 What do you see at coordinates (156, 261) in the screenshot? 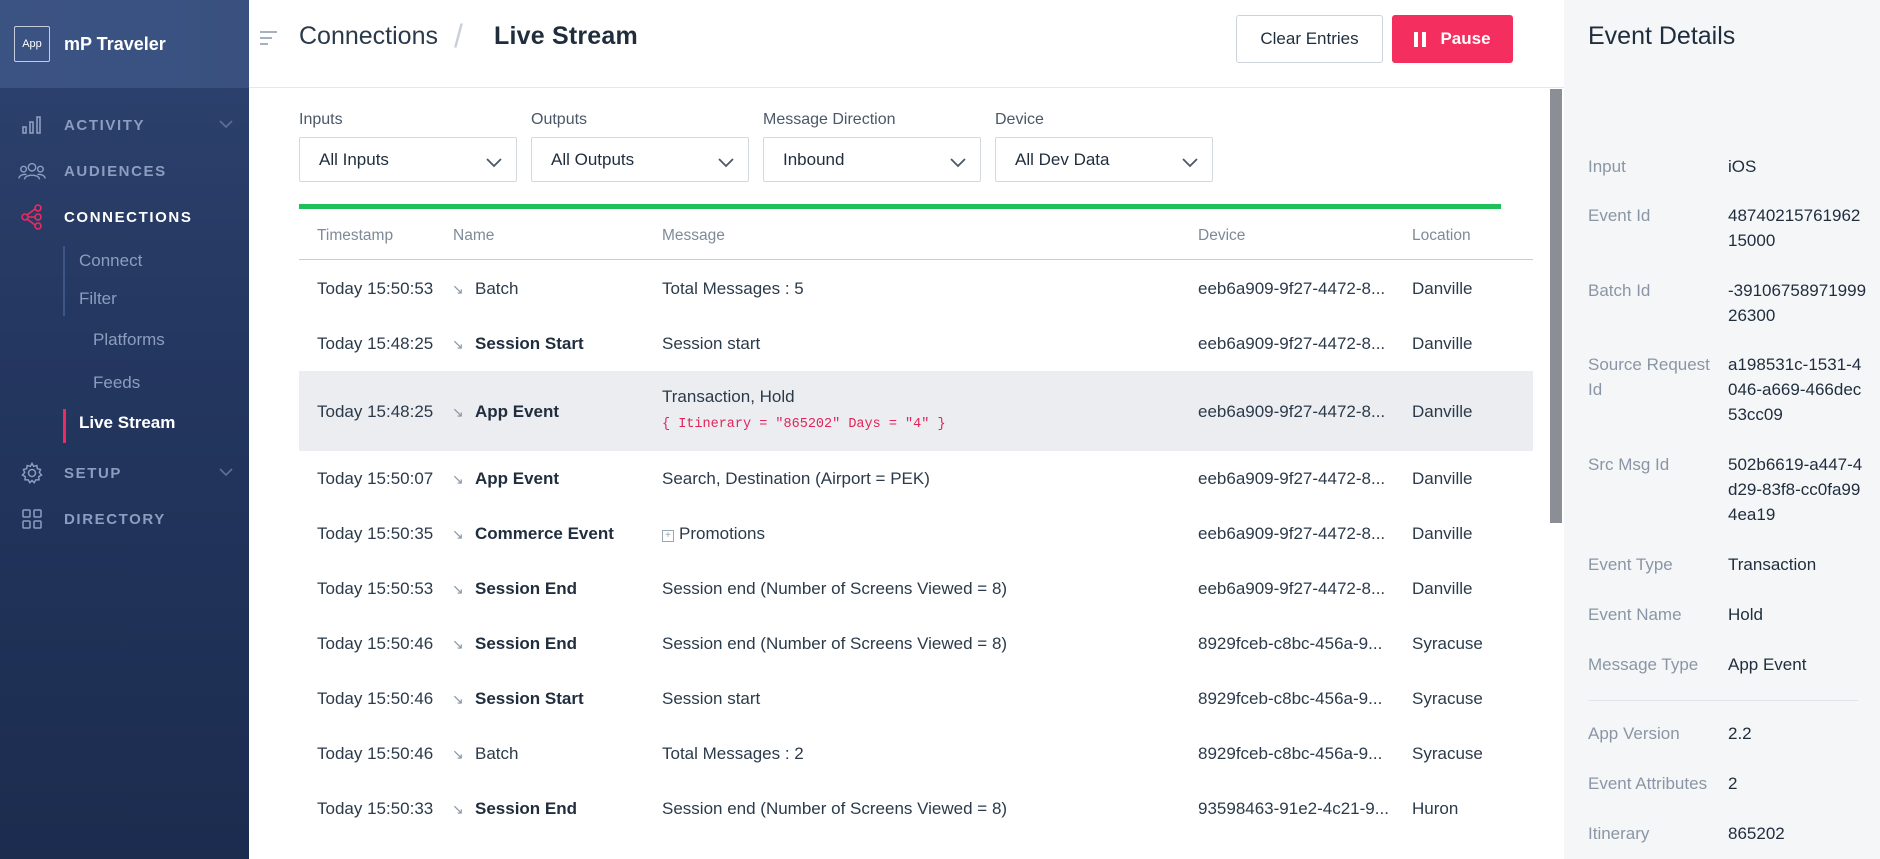
I see `sidebar-item-connect: Connect` at bounding box center [156, 261].